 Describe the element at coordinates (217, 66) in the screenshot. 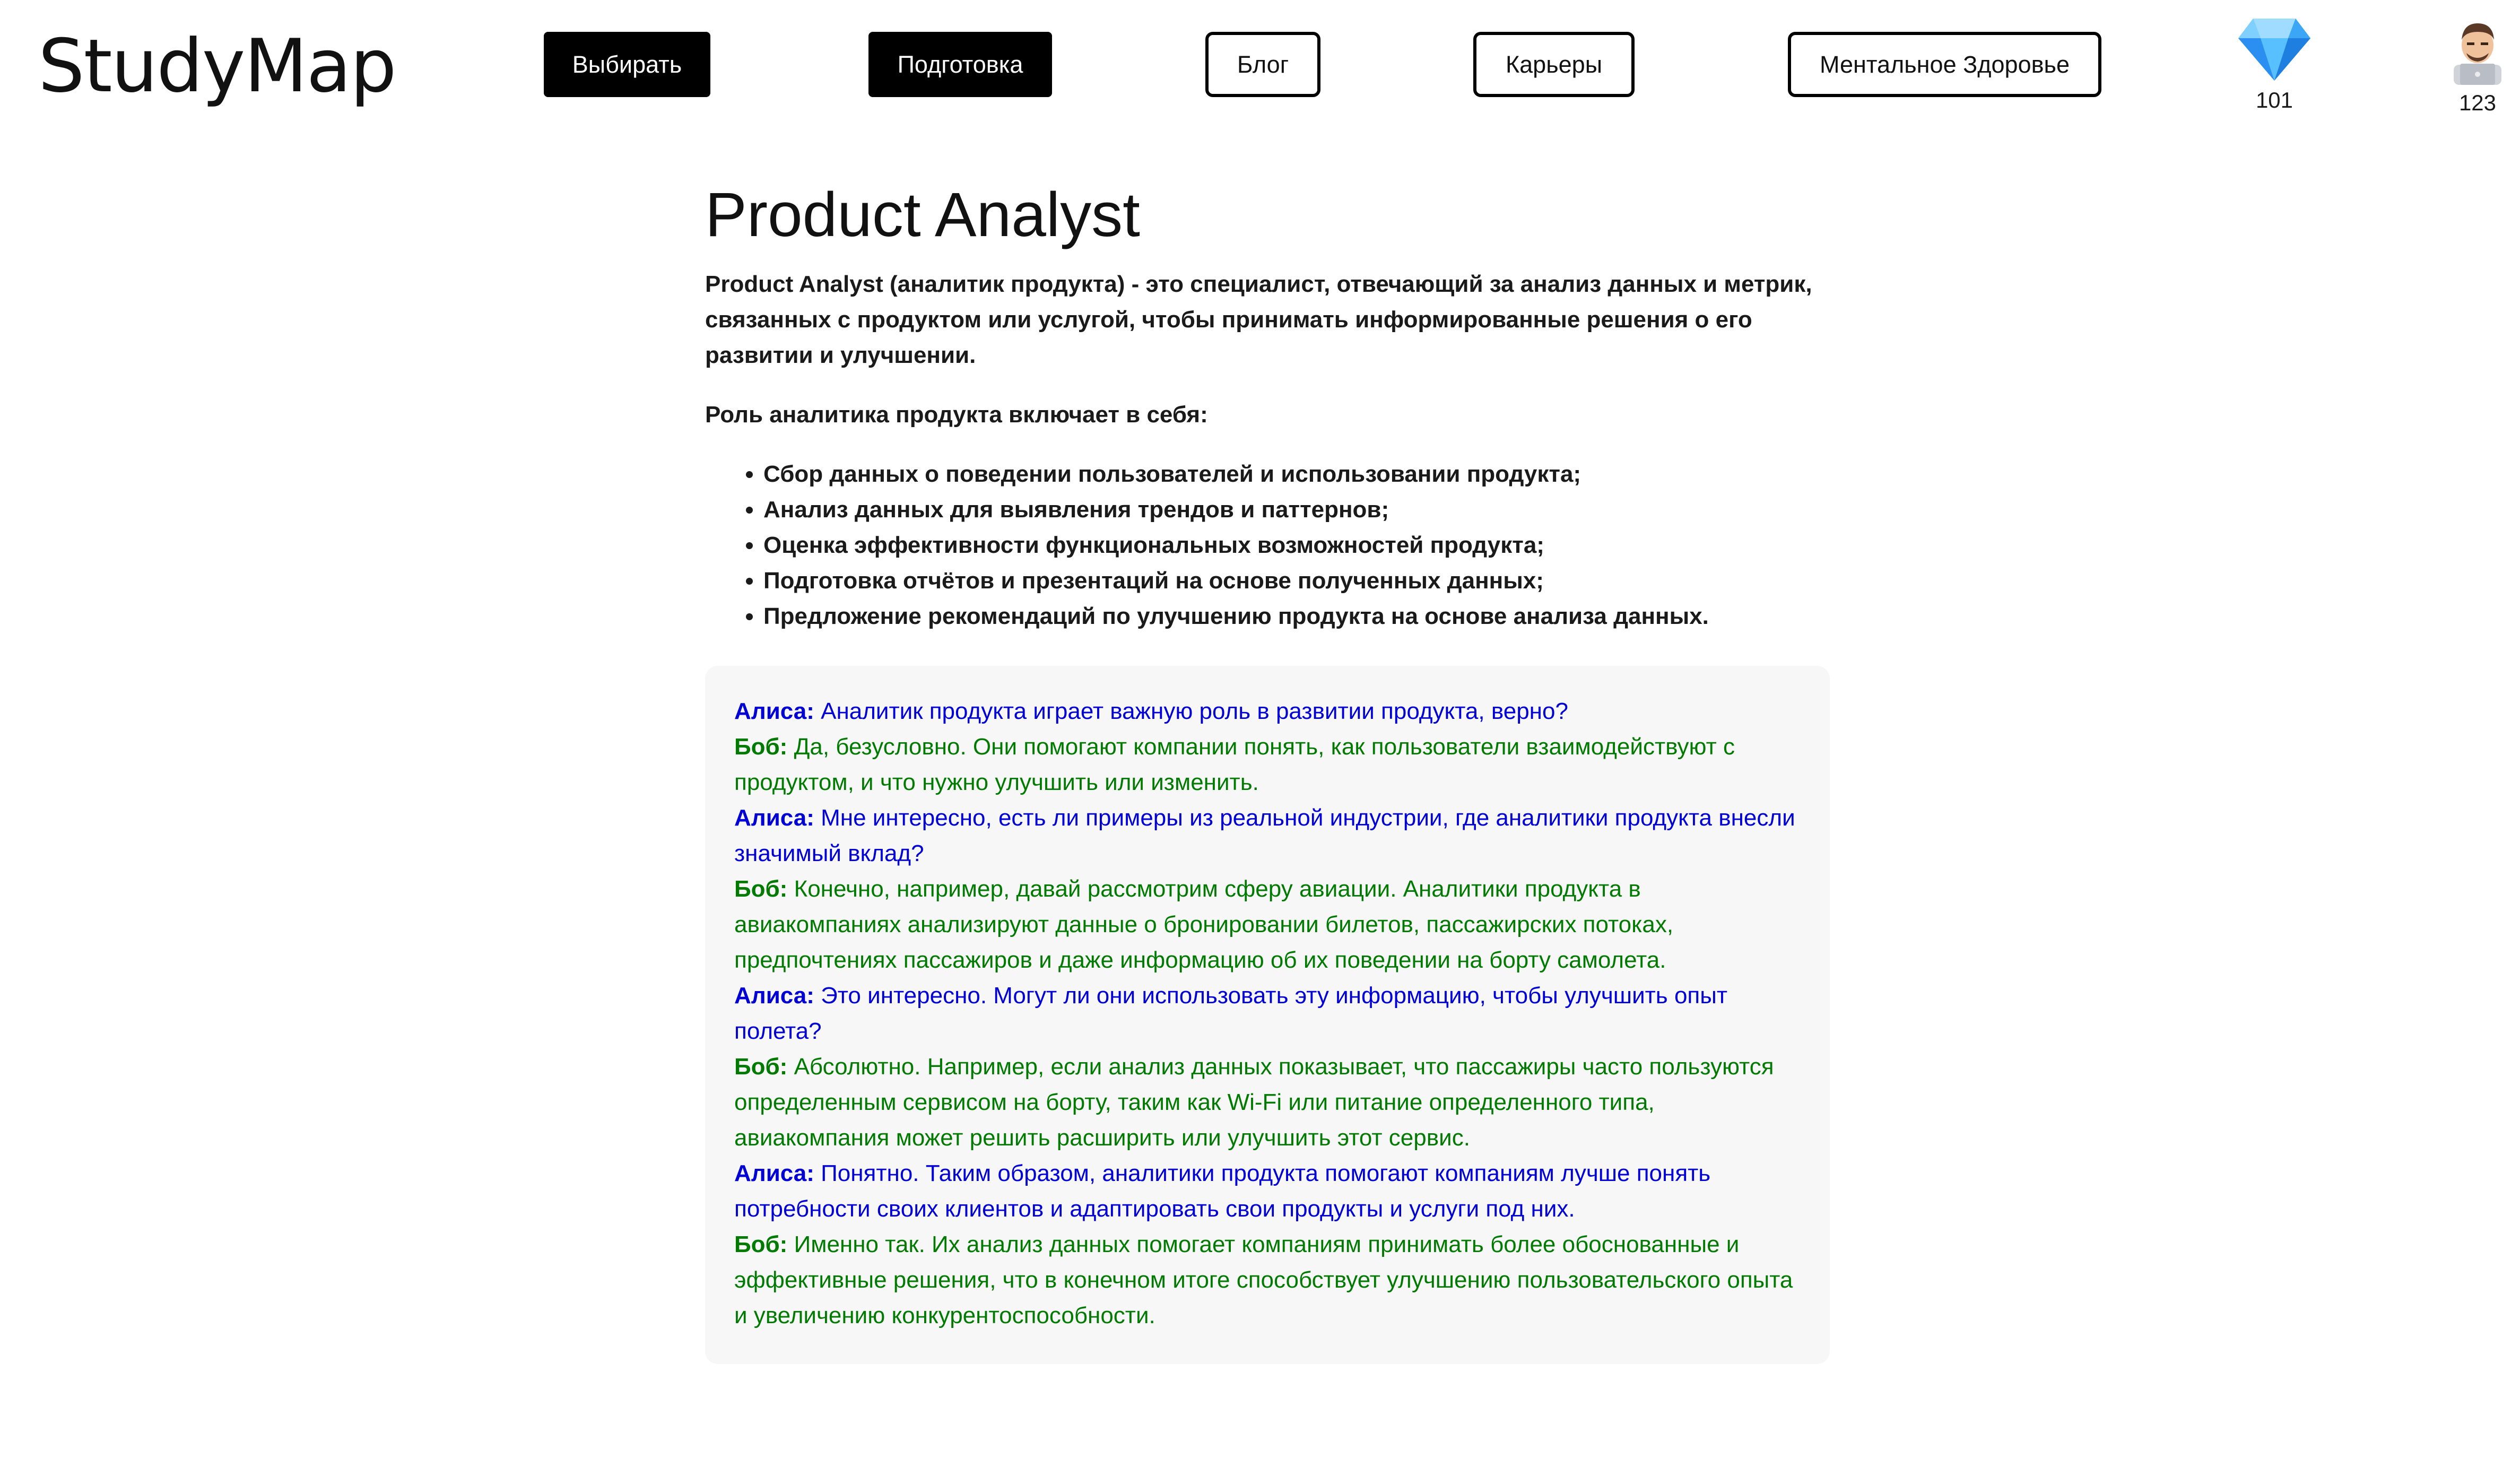

I see `studymap-logo: StudyMap` at that location.